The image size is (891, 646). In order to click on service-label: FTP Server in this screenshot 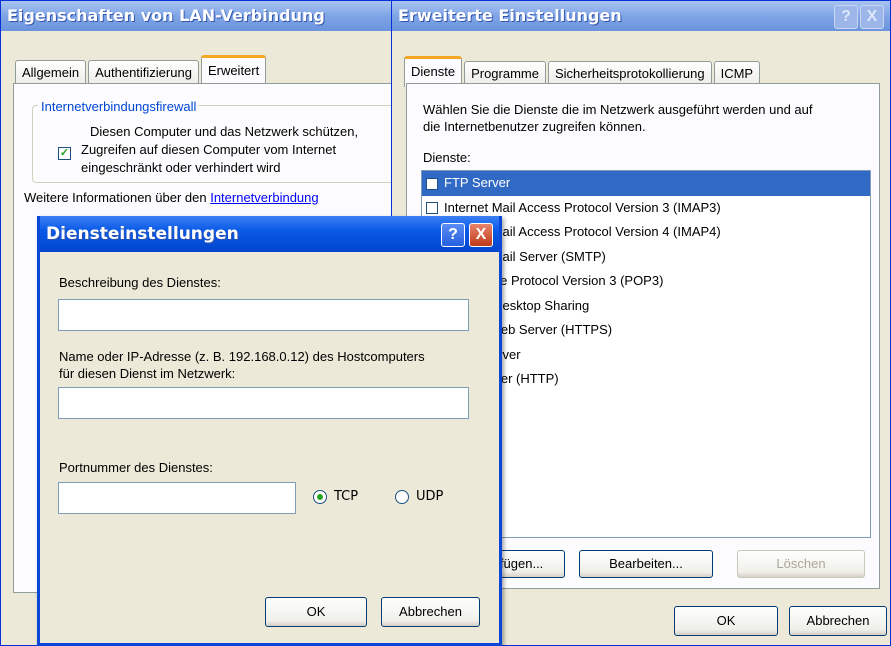, I will do `click(477, 182)`.